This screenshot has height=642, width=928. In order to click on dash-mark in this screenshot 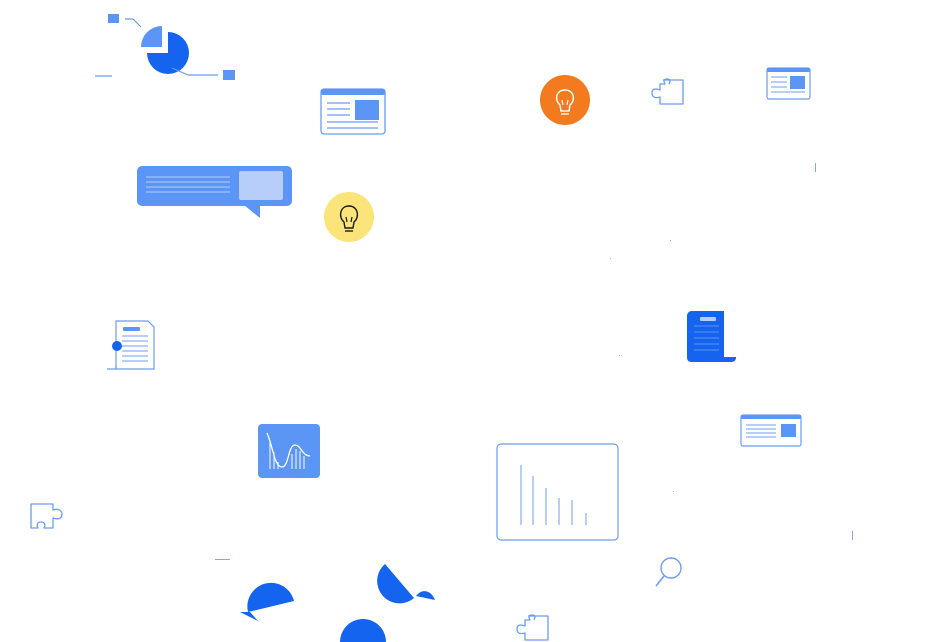, I will do `click(222, 559)`.